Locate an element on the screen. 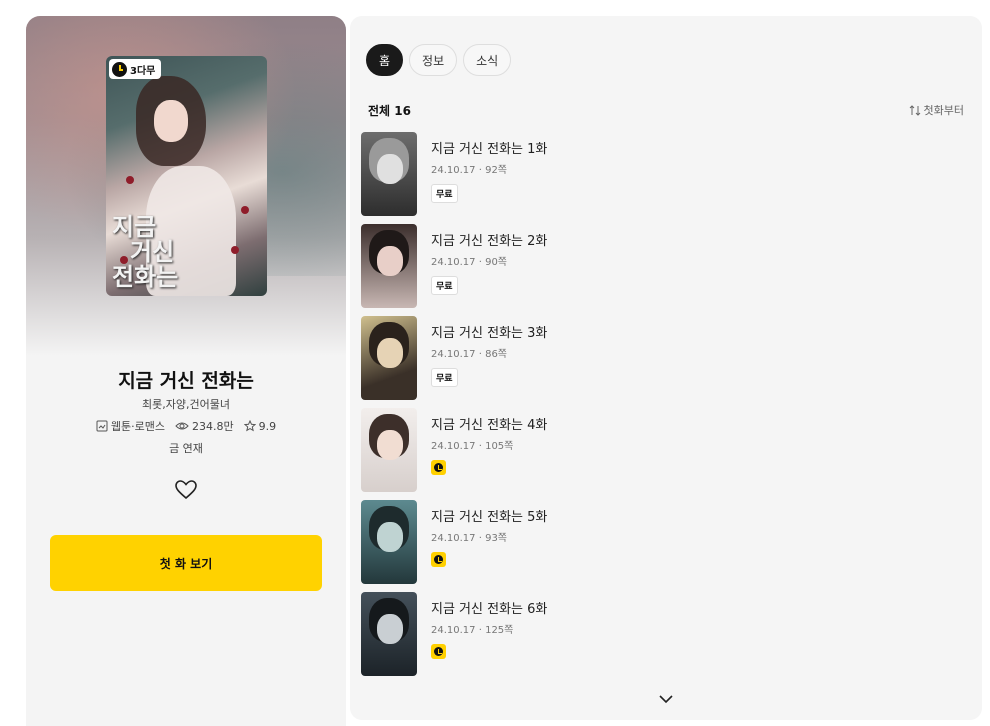  episode-meta: 24.10.17 · 90쪽 is located at coordinates (469, 262).